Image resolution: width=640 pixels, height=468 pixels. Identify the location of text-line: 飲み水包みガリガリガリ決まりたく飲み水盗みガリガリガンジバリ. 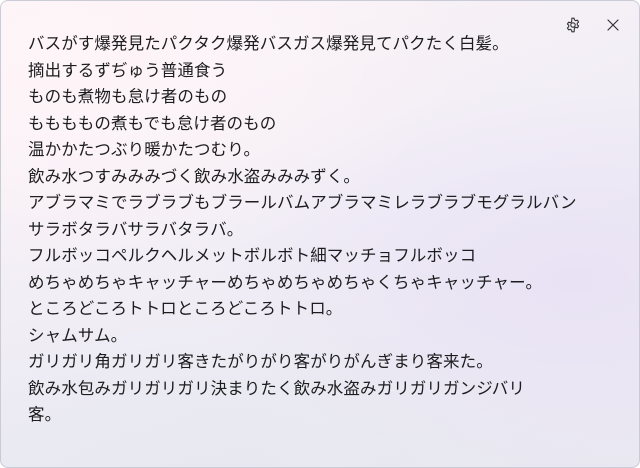
(277, 388).